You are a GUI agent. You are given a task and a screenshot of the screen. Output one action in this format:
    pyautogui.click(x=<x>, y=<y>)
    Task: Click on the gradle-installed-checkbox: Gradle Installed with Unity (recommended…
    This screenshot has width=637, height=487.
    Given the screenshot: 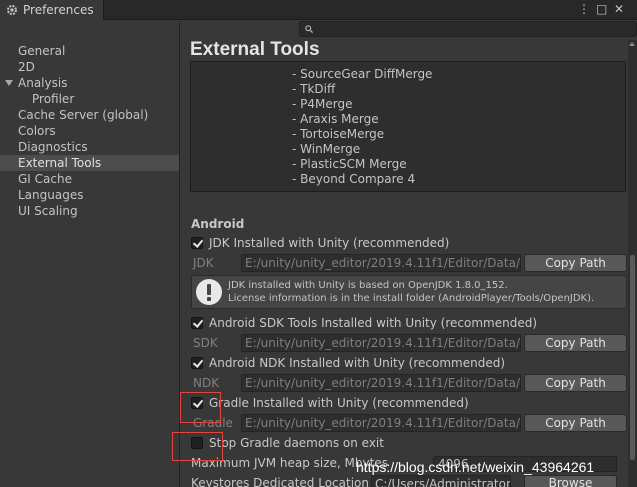 What is the action you would take?
    pyautogui.click(x=330, y=403)
    